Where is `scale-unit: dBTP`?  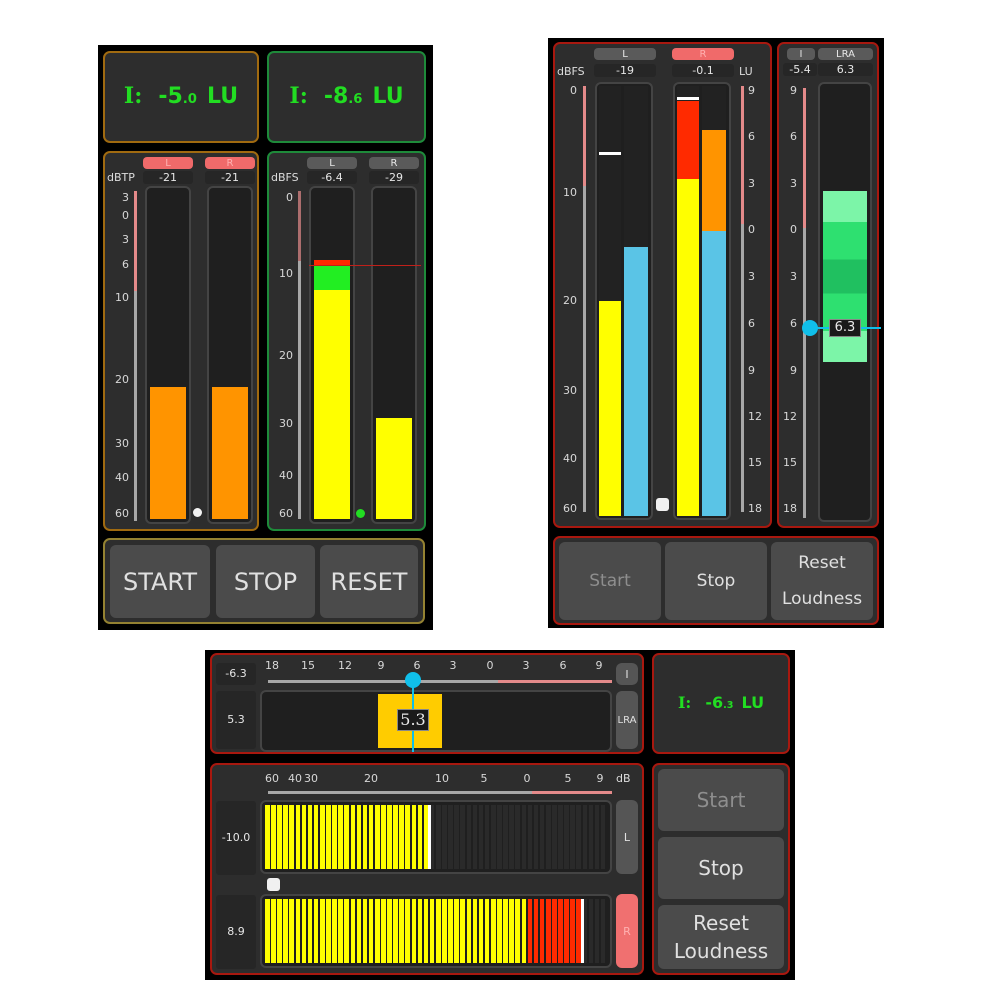
scale-unit: dBTP is located at coordinates (121, 177).